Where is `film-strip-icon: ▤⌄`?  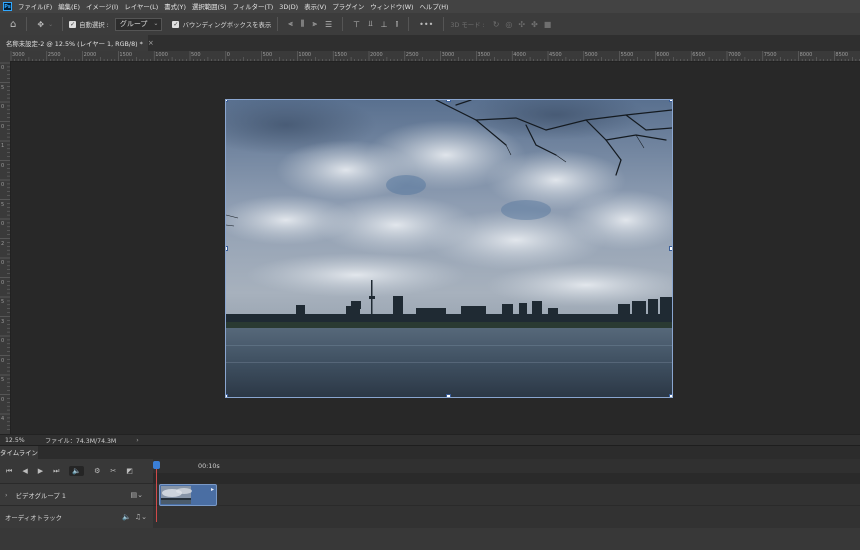
film-strip-icon: ▤⌄ is located at coordinates (137, 495).